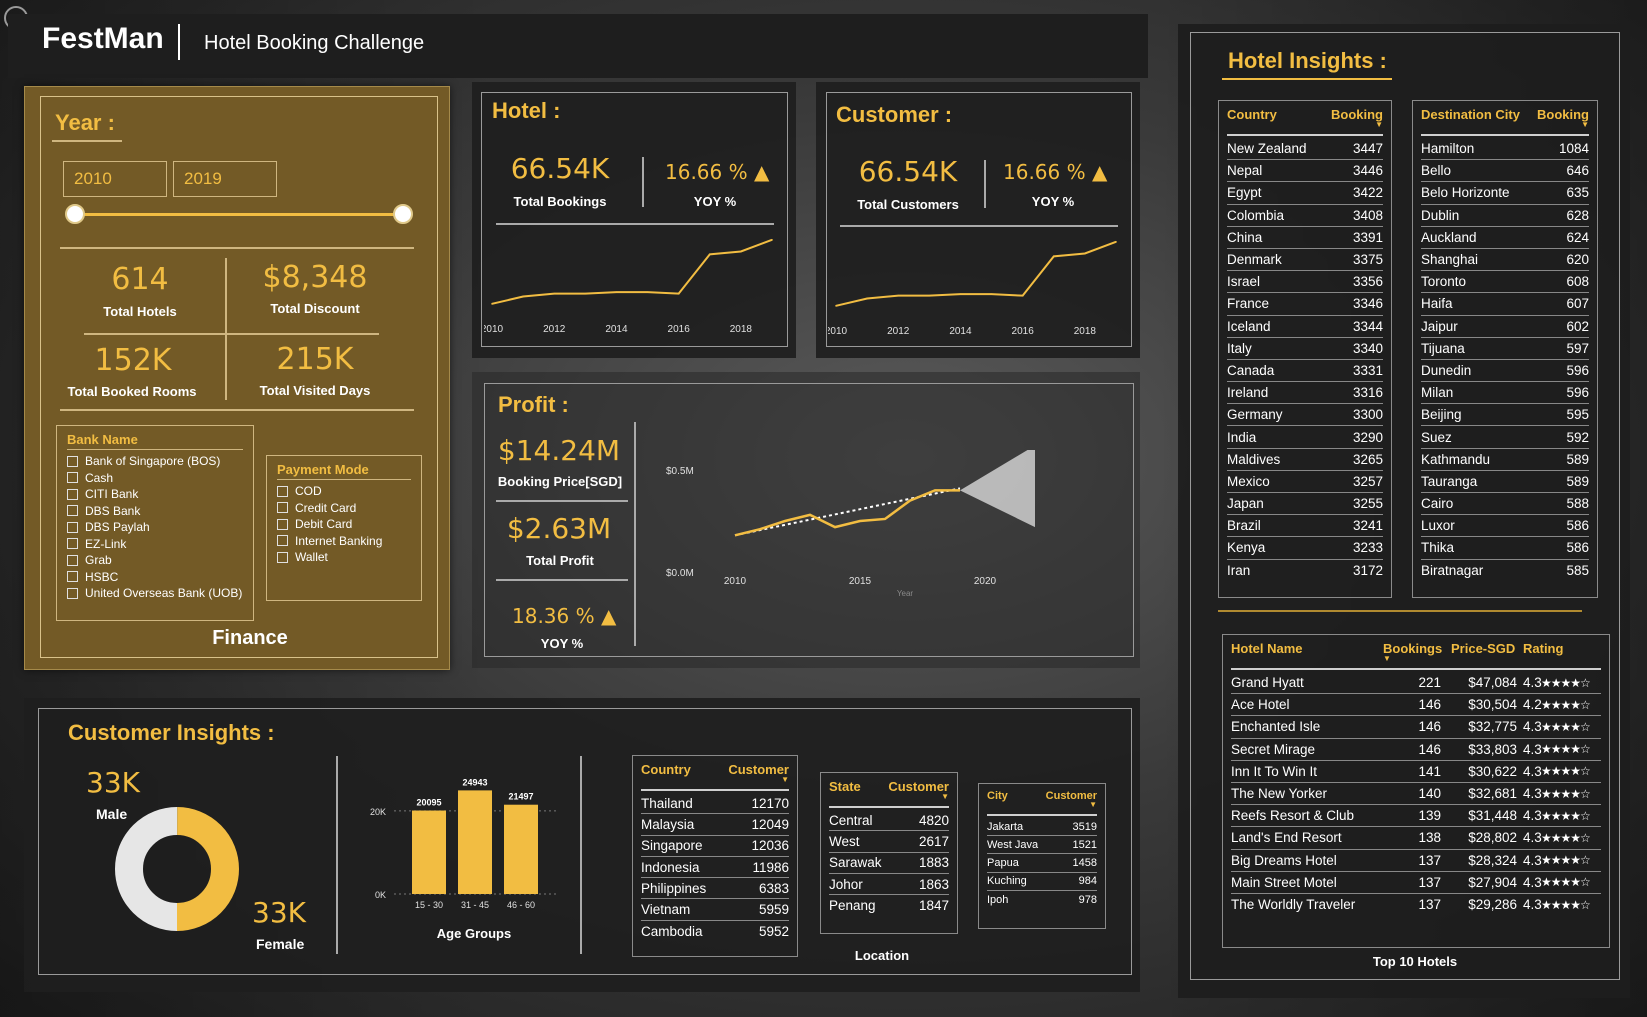 The width and height of the screenshot is (1647, 1017). Describe the element at coordinates (344, 541) in the screenshot. I see `payment-mode-option: Internet Banking` at that location.